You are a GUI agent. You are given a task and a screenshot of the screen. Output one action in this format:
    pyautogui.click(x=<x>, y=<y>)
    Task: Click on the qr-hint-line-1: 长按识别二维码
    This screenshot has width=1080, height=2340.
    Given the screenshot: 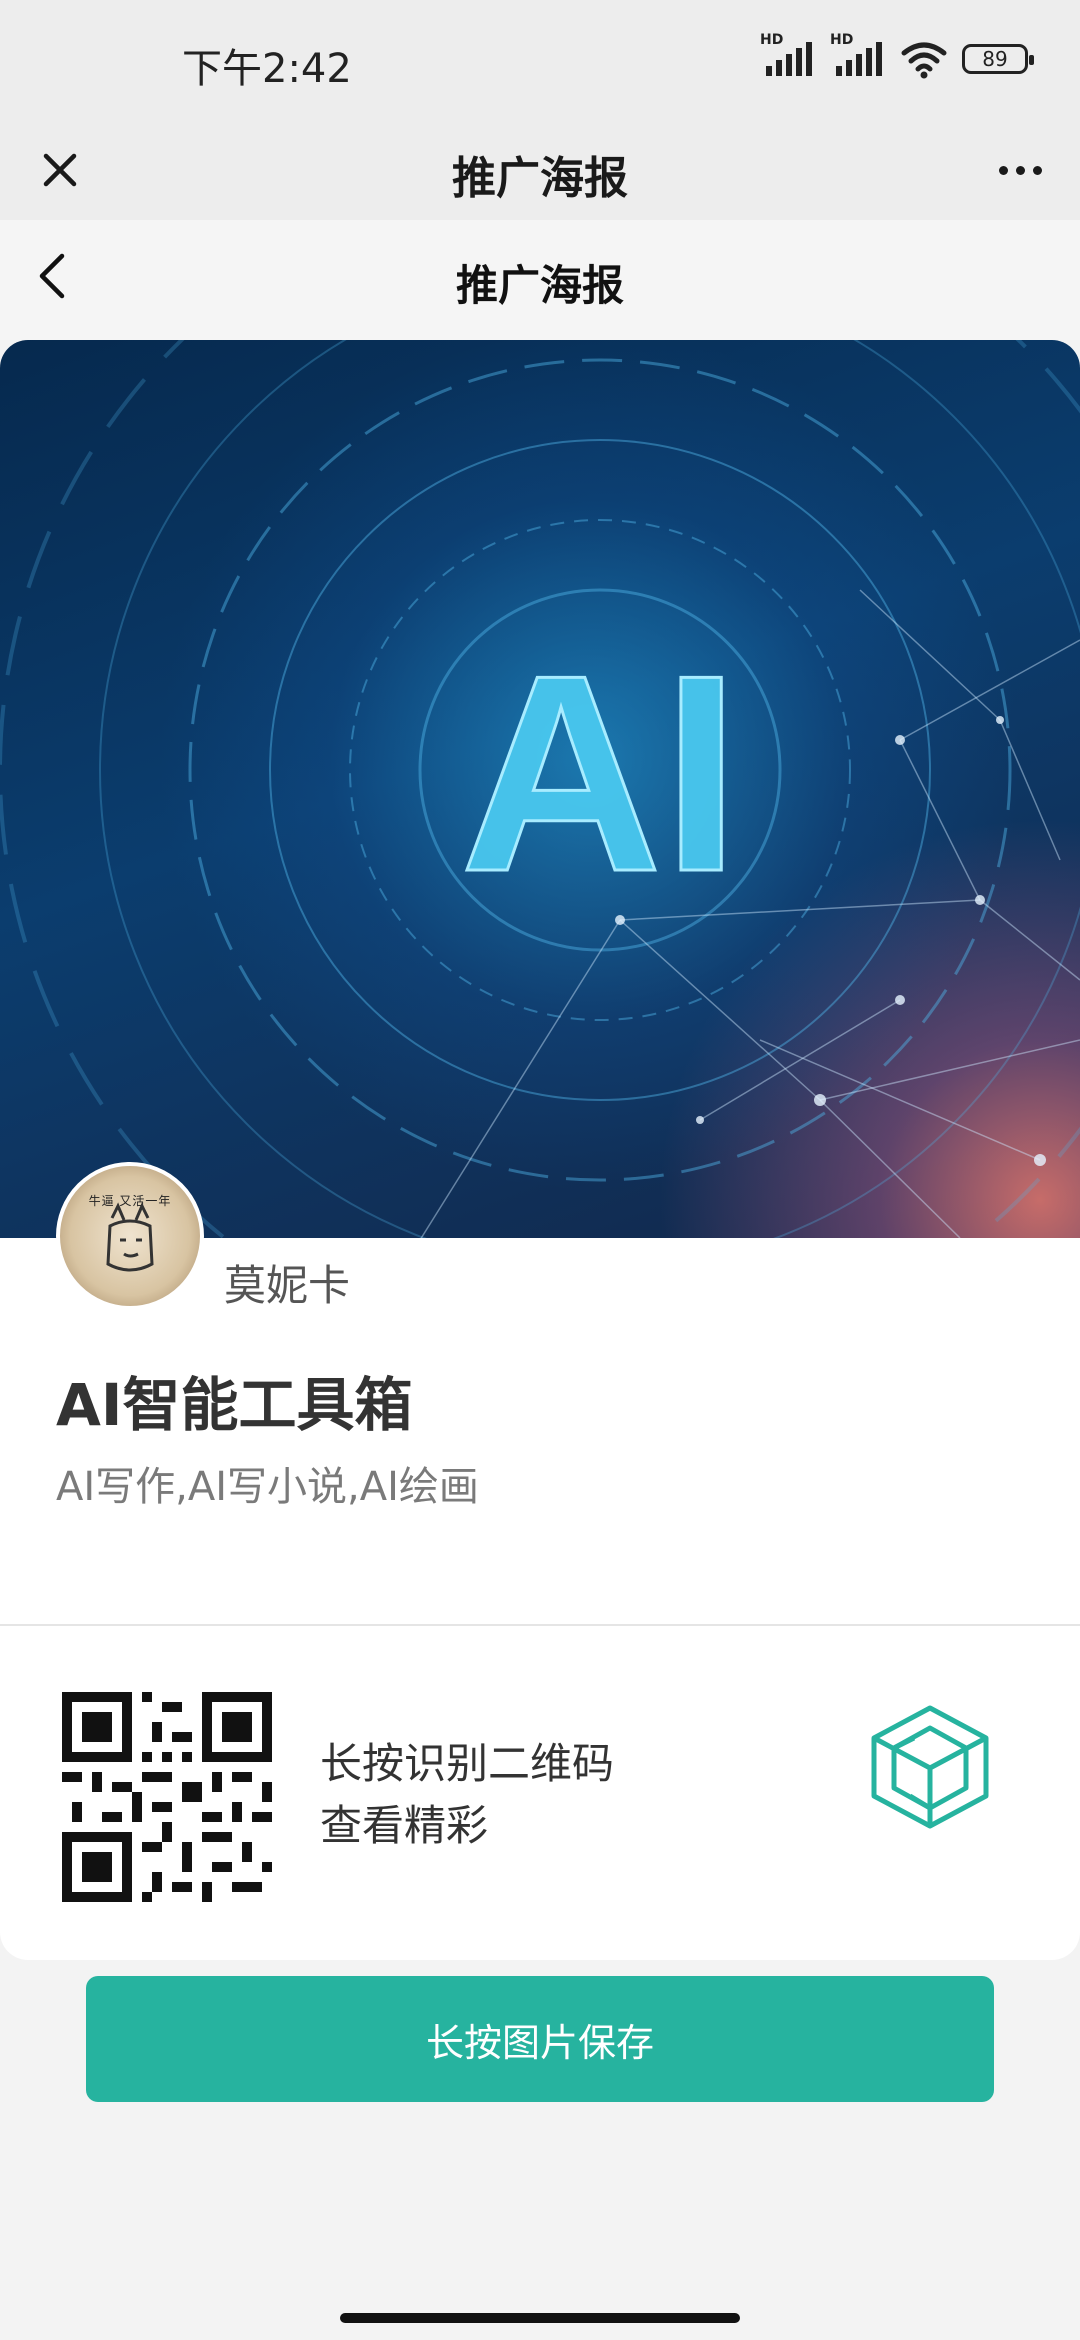 What is the action you would take?
    pyautogui.click(x=467, y=1763)
    